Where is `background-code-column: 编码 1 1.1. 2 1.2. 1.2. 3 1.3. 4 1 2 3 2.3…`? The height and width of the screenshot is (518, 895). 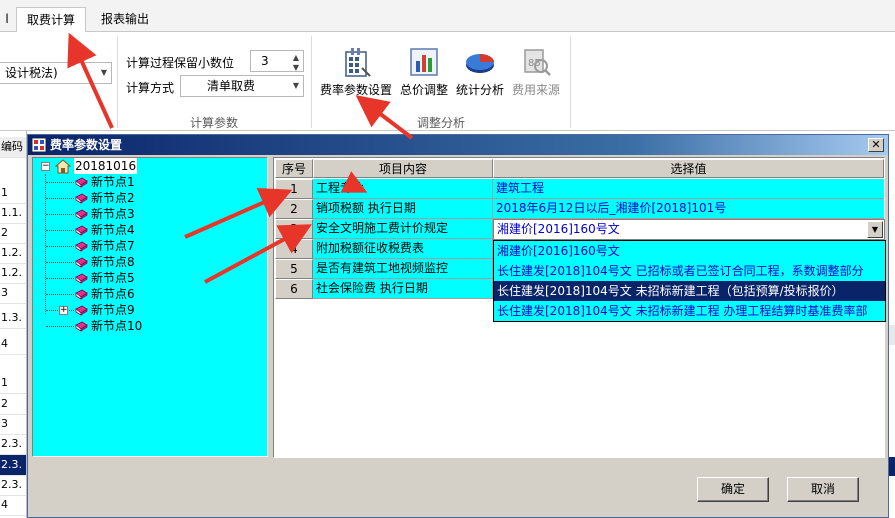
background-code-column: 编码 1 1.1. 2 1.2. 1.2. 3 1.3. 4 1 2 3 2.3… is located at coordinates (13, 324).